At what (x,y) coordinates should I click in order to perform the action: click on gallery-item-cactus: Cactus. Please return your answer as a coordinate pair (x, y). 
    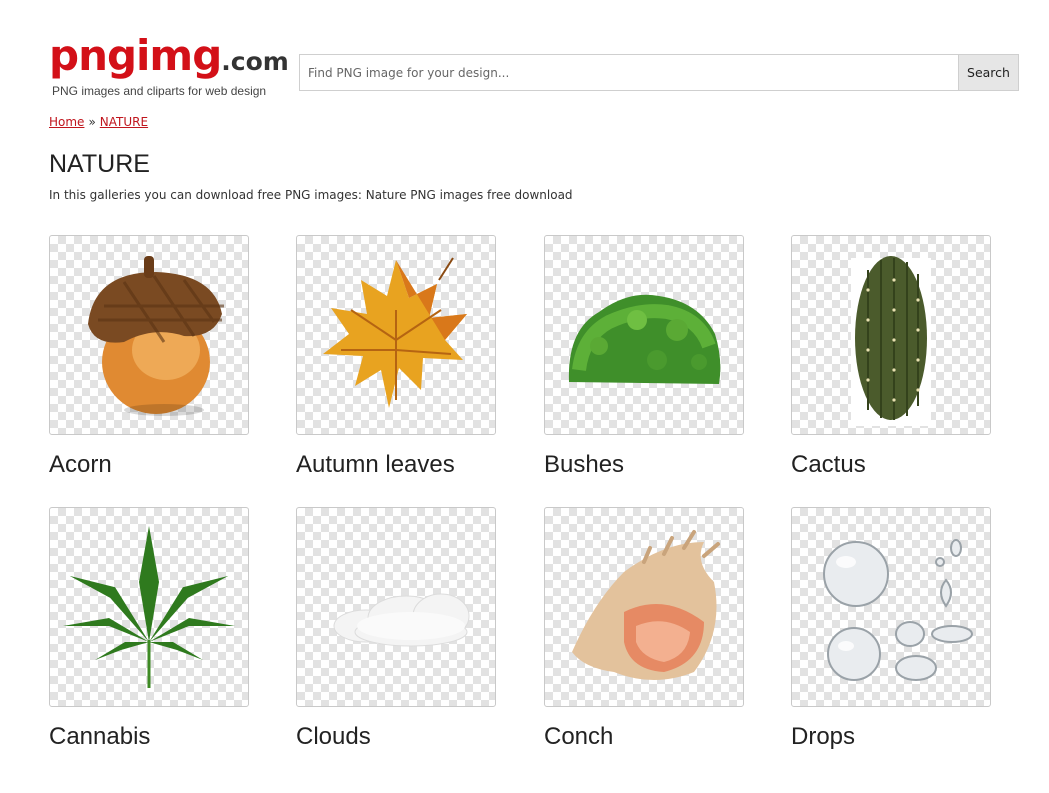
    Looking at the image, I should click on (891, 357).